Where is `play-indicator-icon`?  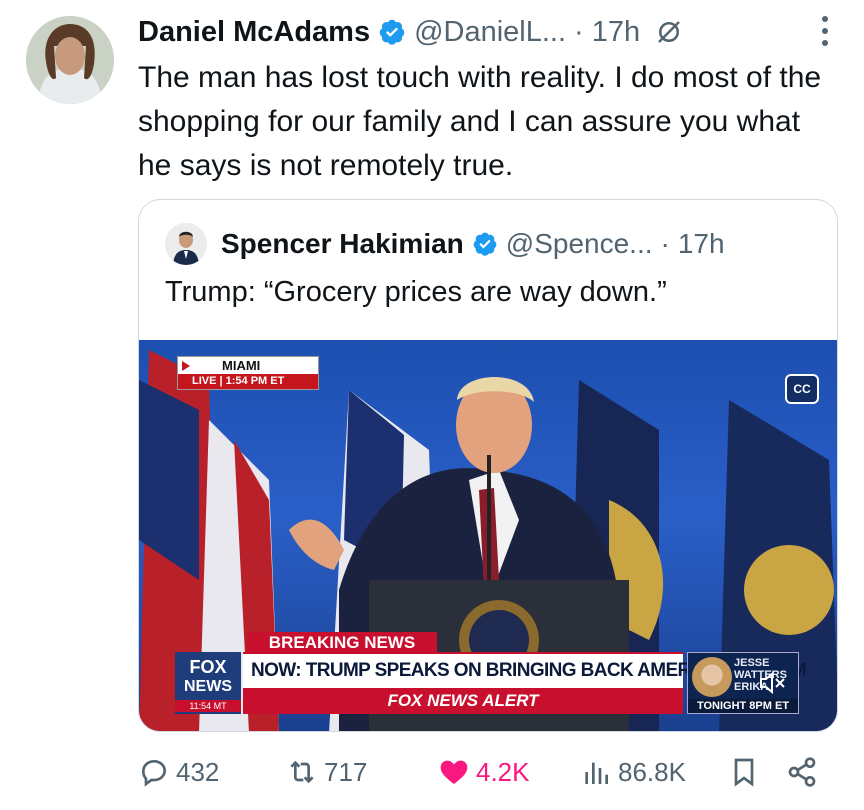 play-indicator-icon is located at coordinates (186, 366).